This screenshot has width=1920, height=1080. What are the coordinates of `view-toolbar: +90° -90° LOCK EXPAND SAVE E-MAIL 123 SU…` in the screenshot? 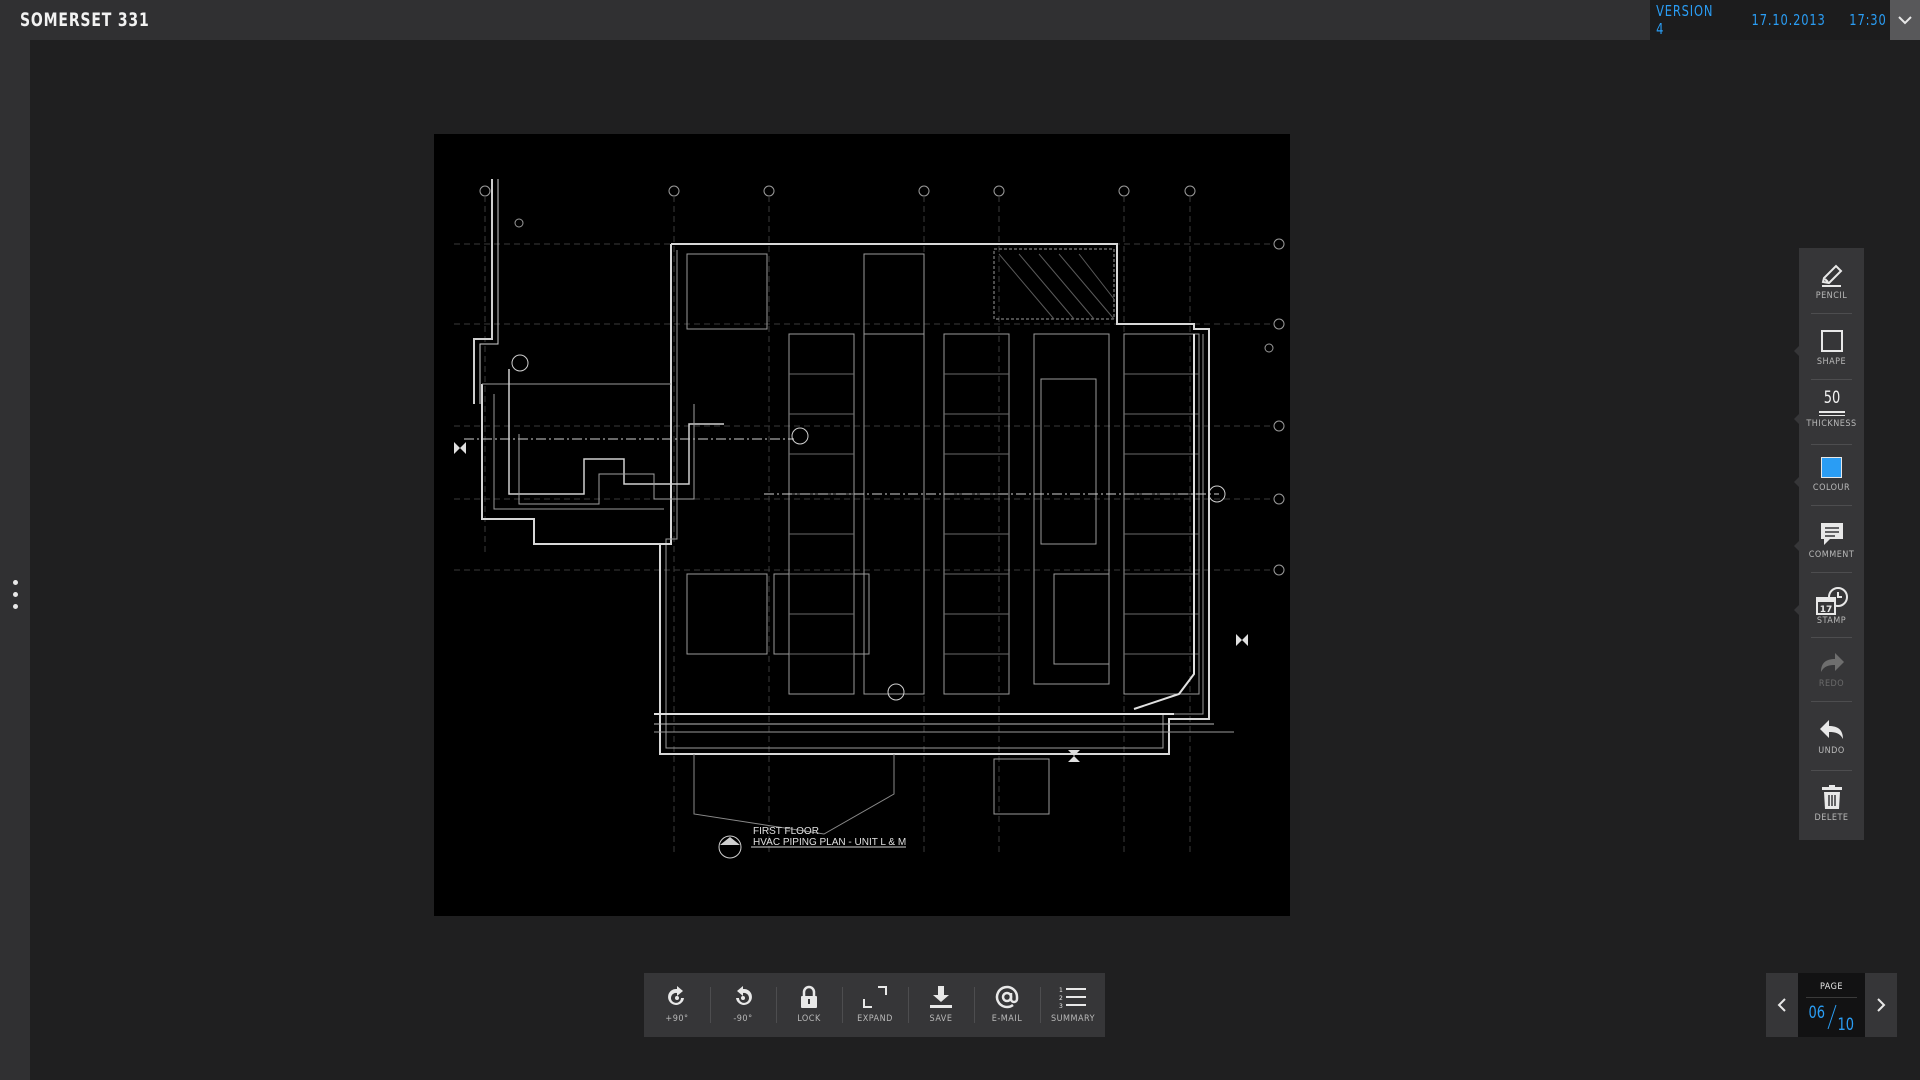 It's located at (874, 1005).